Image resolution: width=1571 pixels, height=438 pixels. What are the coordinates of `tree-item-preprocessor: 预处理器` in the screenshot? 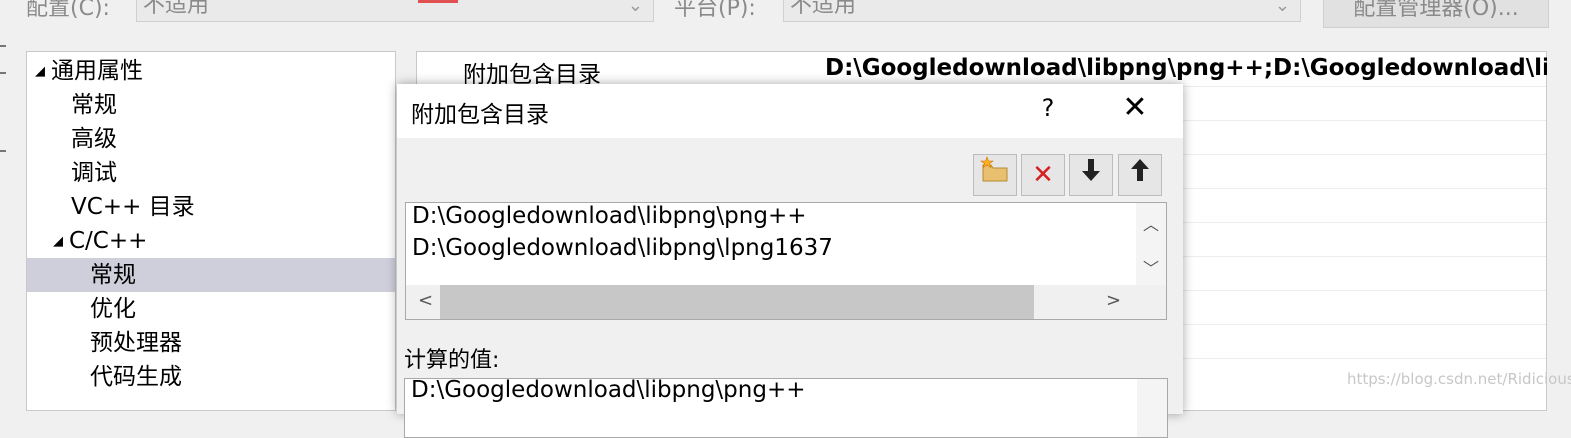 It's located at (211, 343).